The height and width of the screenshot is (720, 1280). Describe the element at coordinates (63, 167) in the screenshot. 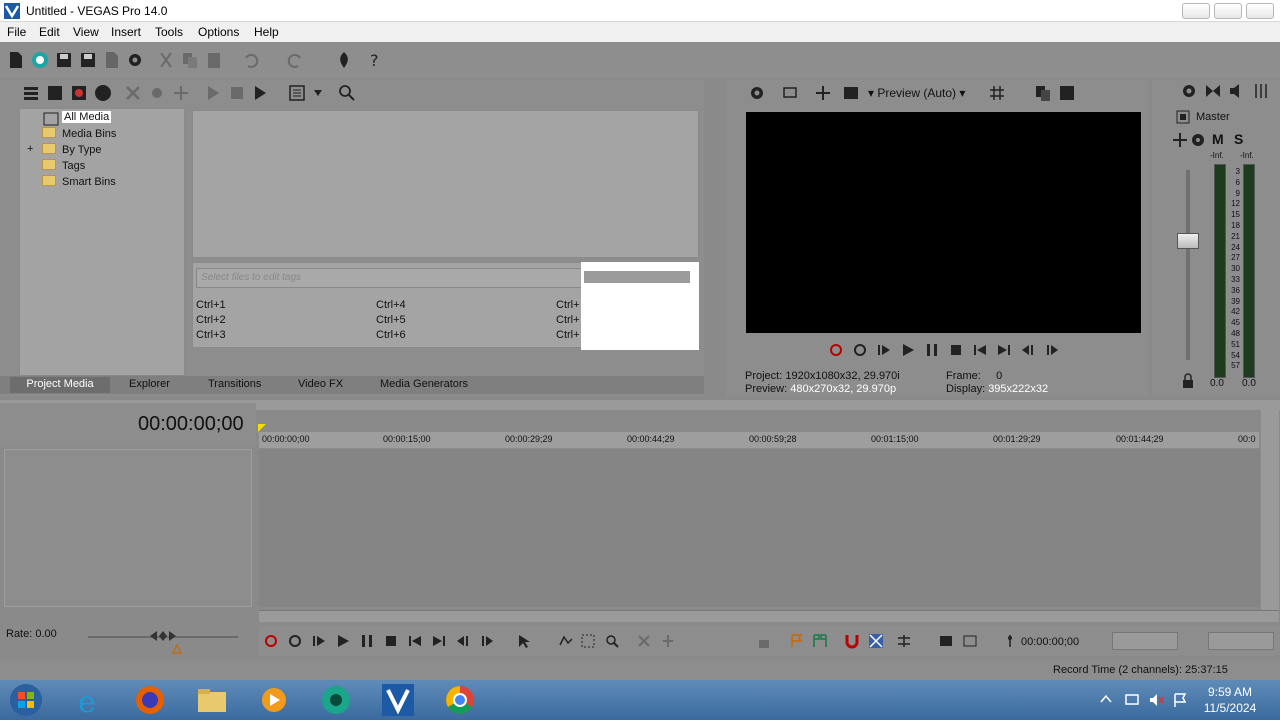

I see `tree-item-tags: Tags` at that location.